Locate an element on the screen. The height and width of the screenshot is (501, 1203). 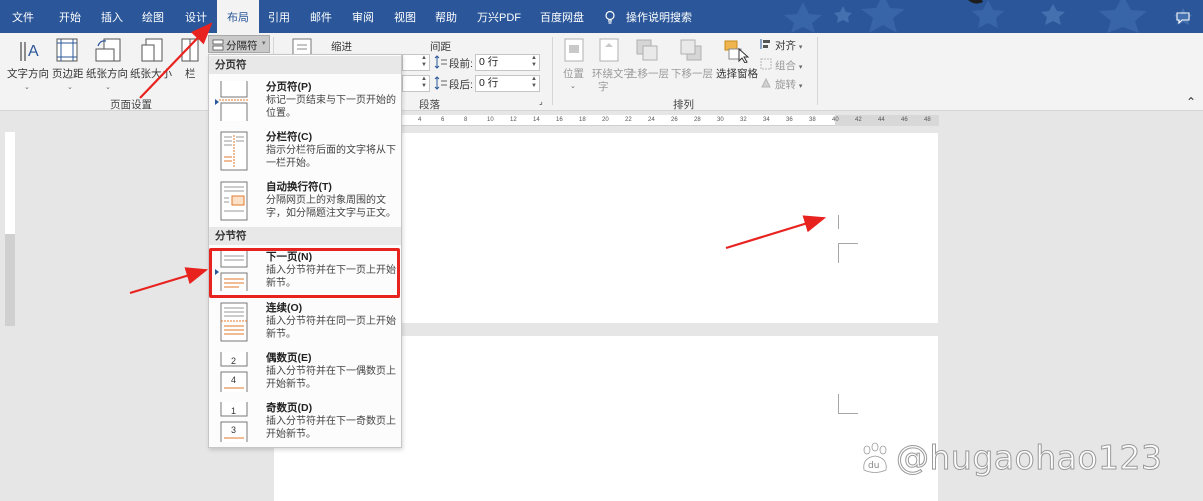
baidu-paw-icon: du is located at coordinates (875, 457).